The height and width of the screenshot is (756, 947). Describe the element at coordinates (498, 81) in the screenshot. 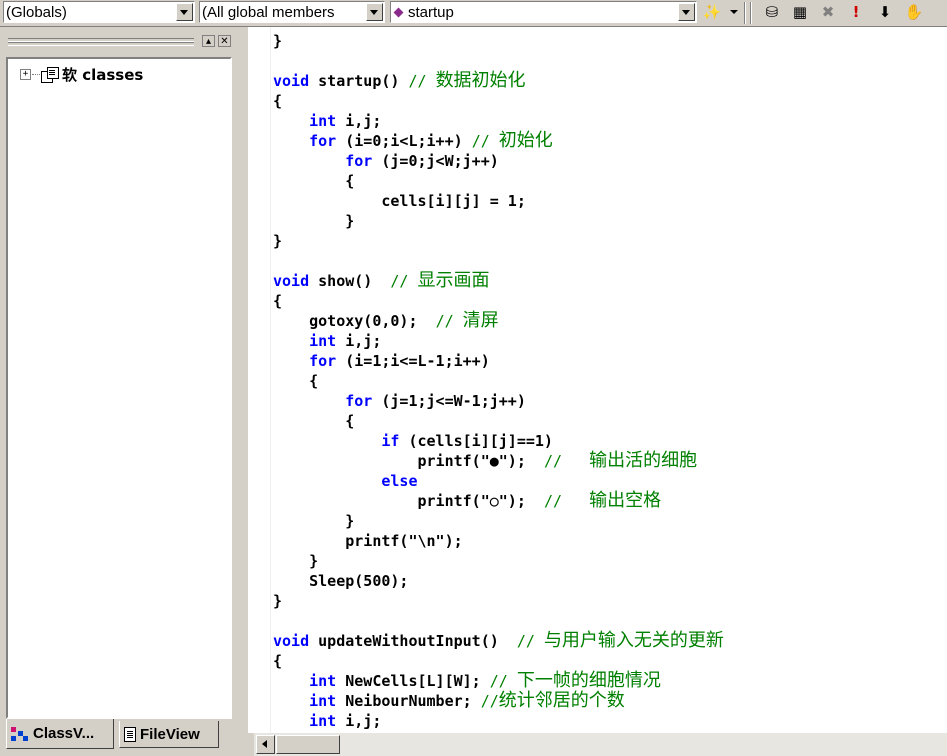

I see `code-line: void startup() // 数据初始化` at that location.